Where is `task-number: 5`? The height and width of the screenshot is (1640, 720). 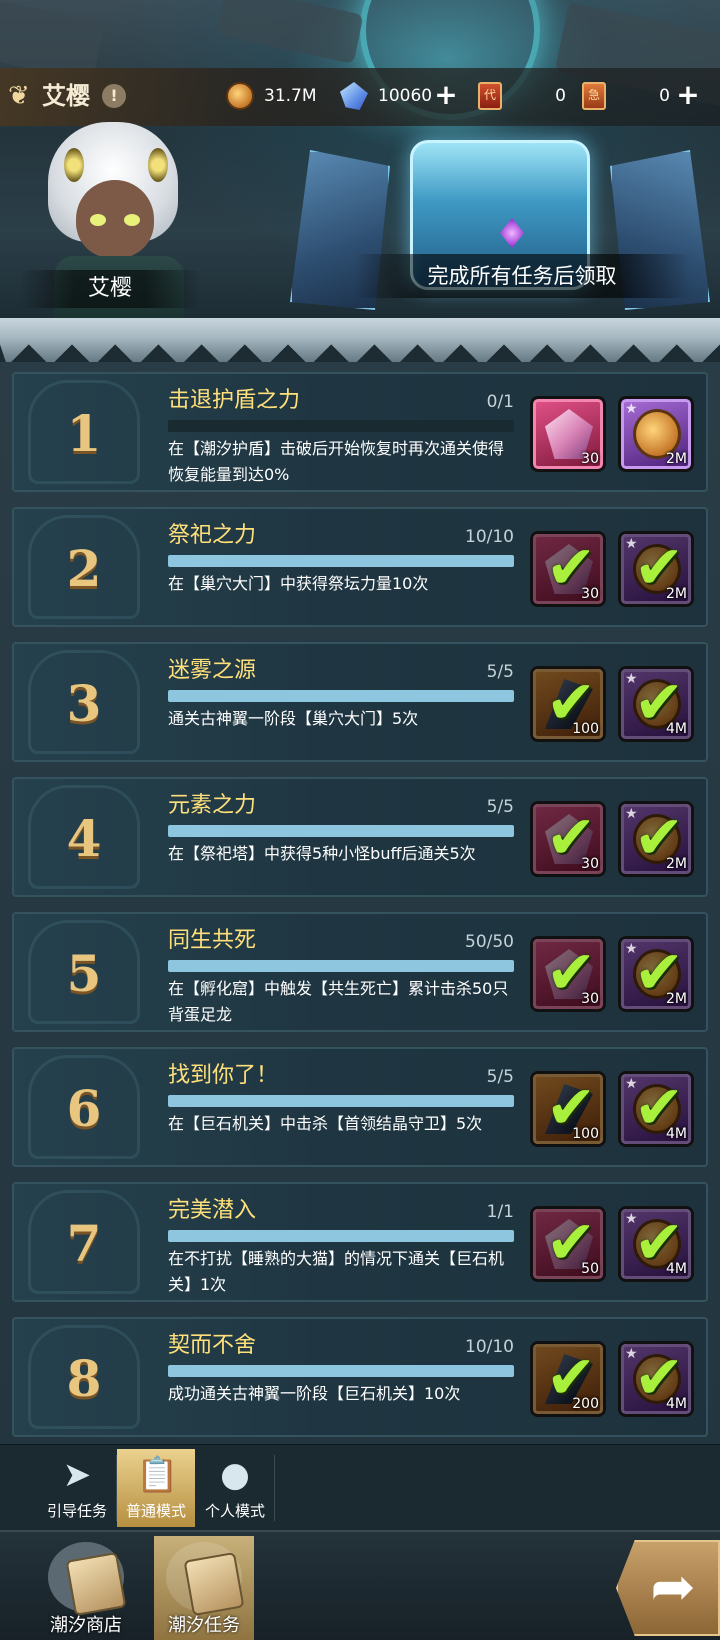
task-number: 5 is located at coordinates (84, 973).